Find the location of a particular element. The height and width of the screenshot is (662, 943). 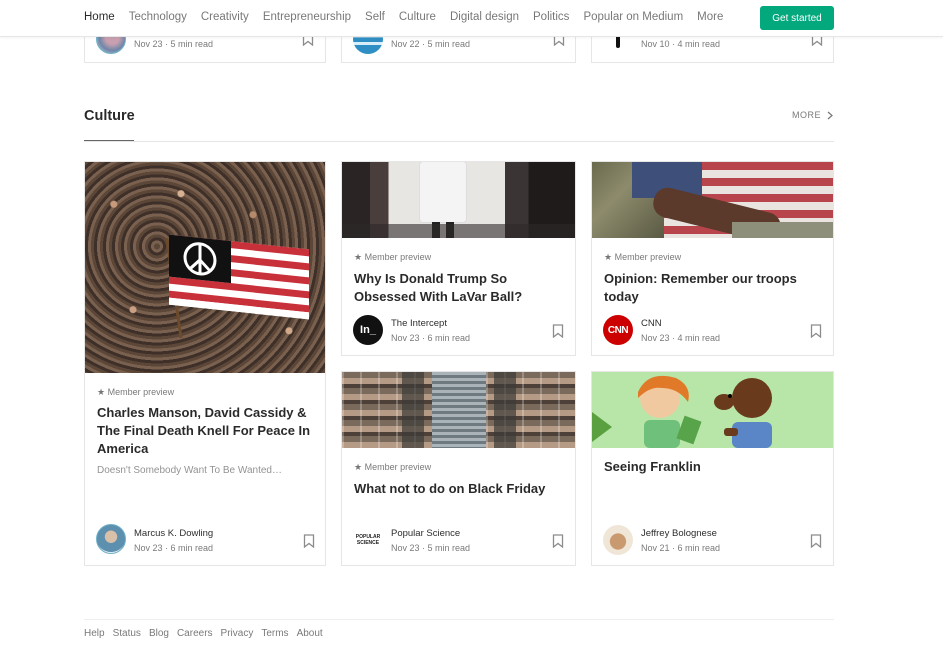

publication-logo: CNN is located at coordinates (618, 330).